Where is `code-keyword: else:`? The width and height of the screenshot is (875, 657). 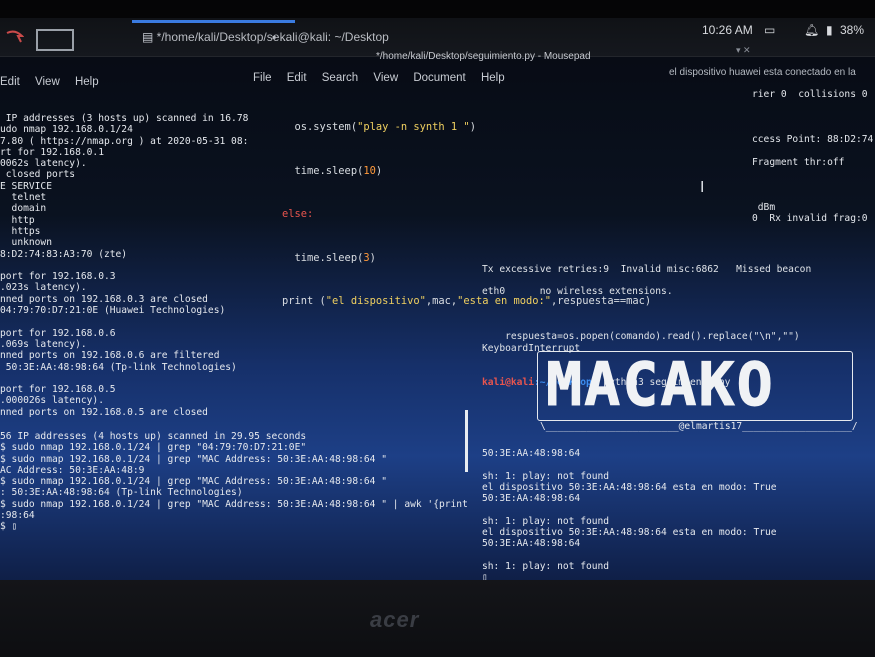
code-keyword: else: is located at coordinates (298, 214).